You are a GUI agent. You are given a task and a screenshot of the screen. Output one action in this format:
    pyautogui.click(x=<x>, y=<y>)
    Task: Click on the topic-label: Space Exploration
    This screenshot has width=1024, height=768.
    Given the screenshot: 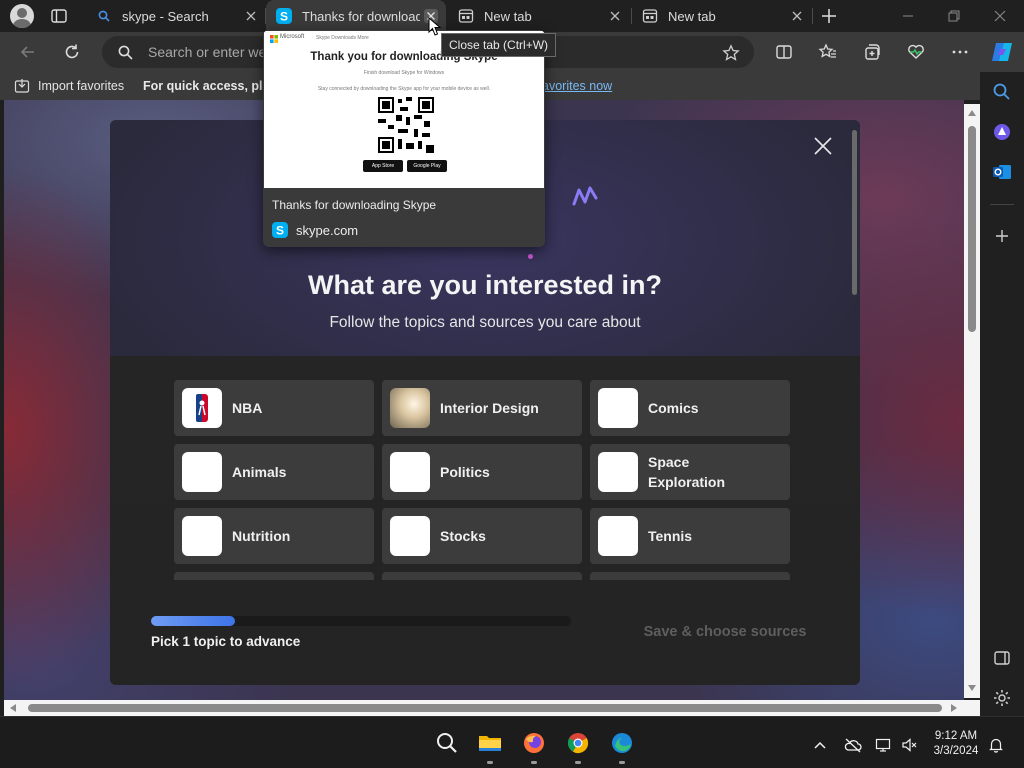 What is the action you would take?
    pyautogui.click(x=687, y=472)
    